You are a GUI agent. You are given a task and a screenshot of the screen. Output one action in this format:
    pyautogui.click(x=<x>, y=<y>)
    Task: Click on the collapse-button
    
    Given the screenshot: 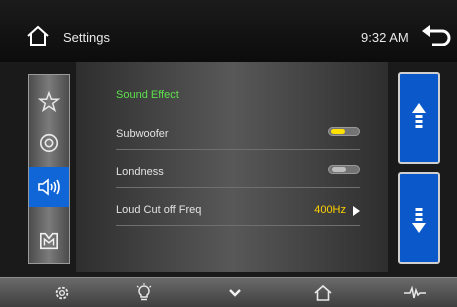 What is the action you would take?
    pyautogui.click(x=235, y=293)
    